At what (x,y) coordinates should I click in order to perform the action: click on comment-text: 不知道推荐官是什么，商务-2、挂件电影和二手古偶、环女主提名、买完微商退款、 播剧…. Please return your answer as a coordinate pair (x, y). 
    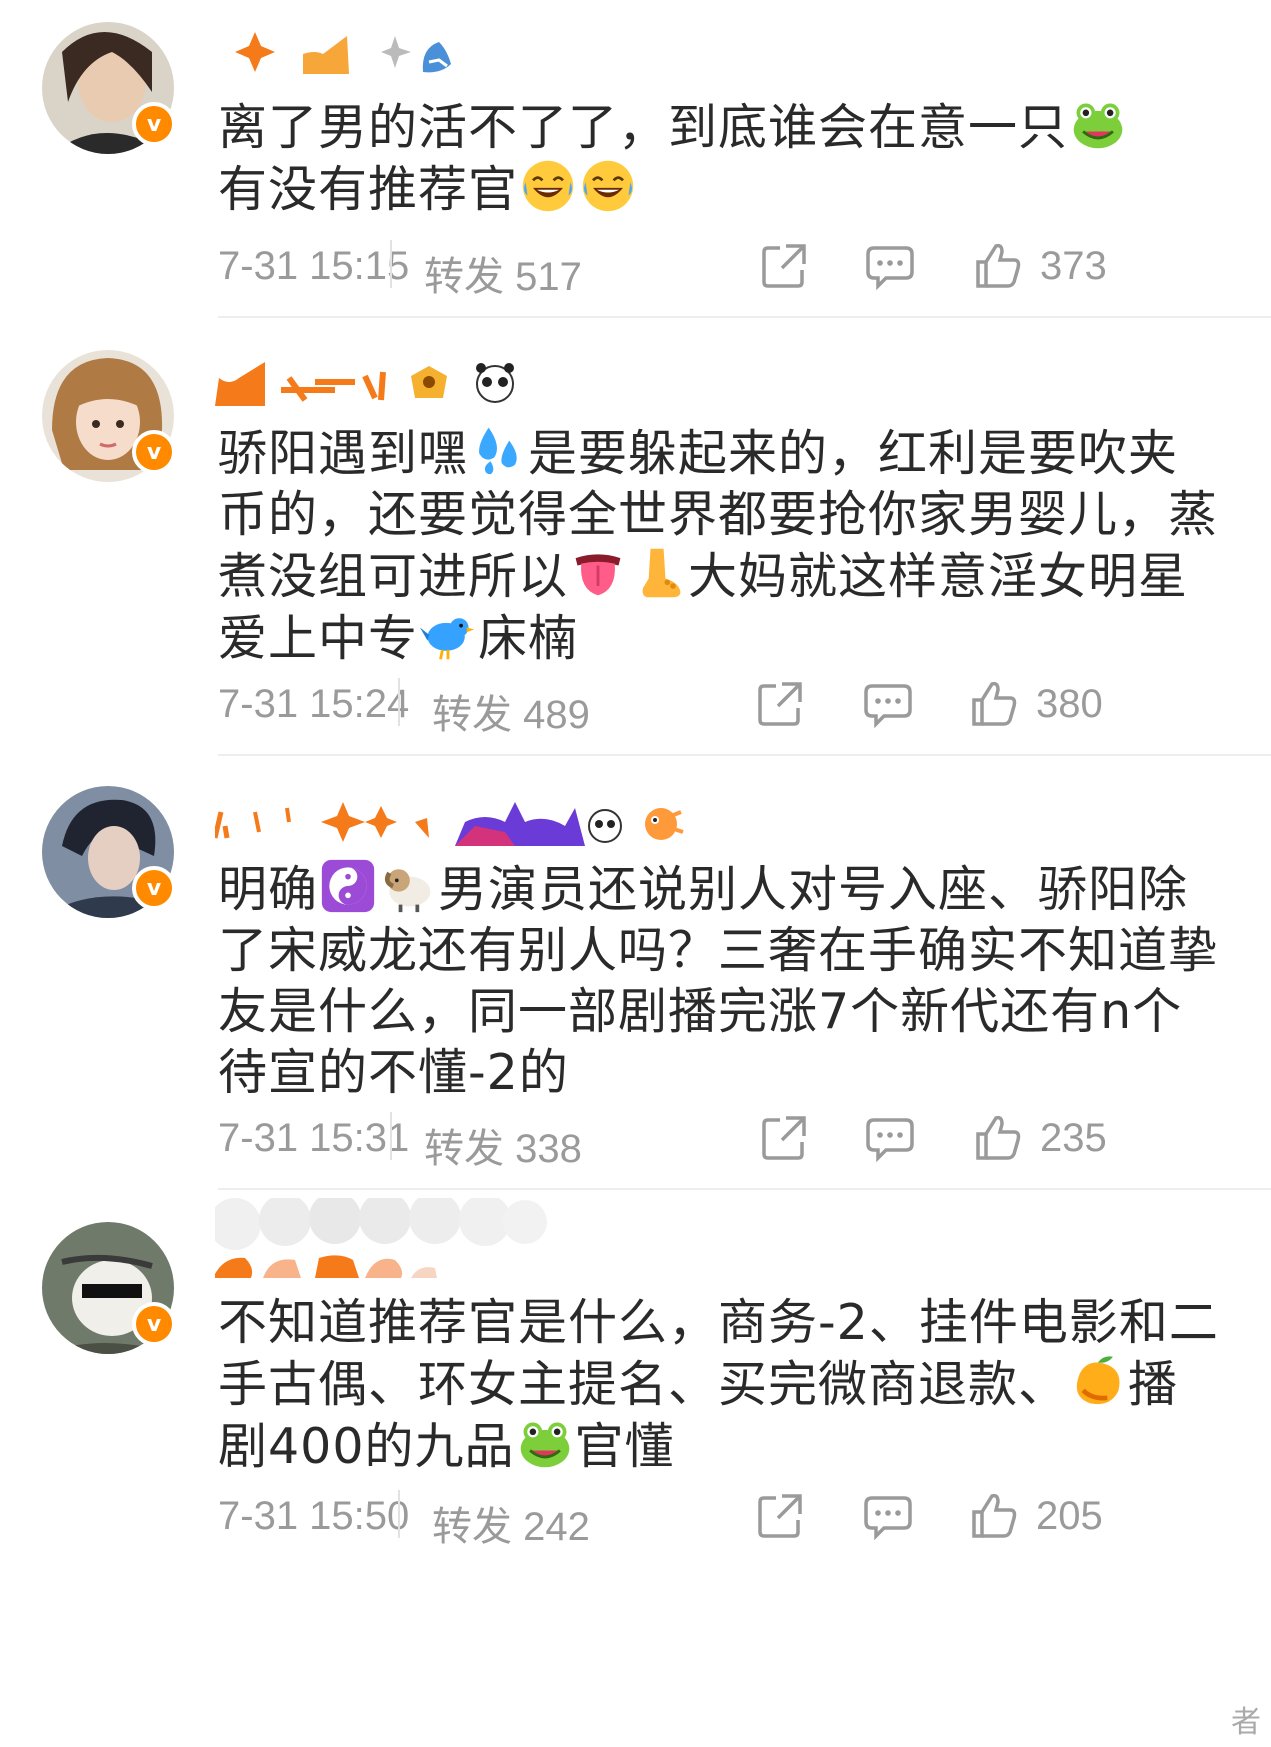
    Looking at the image, I should click on (718, 1384).